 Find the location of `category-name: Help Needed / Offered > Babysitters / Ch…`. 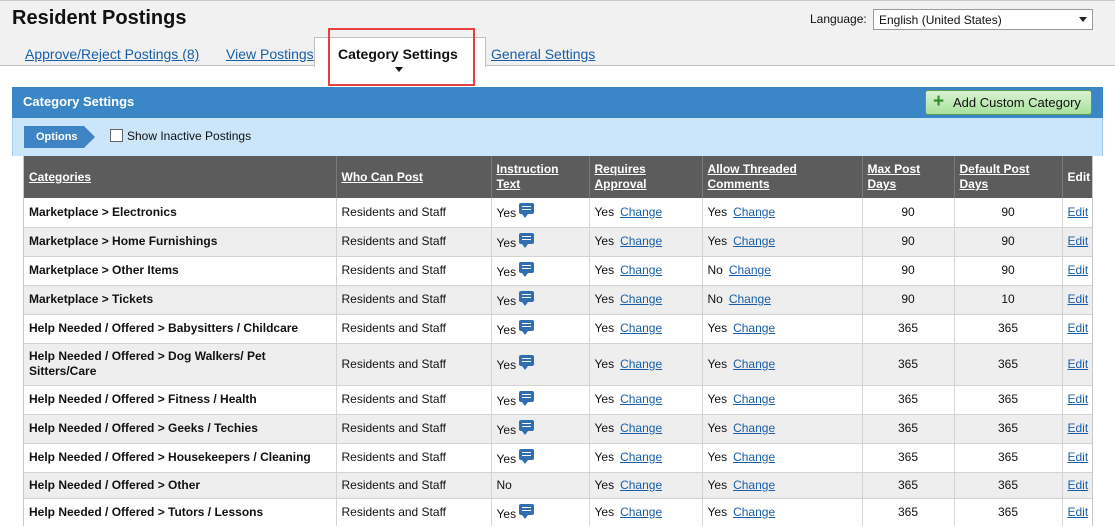

category-name: Help Needed / Offered > Babysitters / Ch… is located at coordinates (180, 329).